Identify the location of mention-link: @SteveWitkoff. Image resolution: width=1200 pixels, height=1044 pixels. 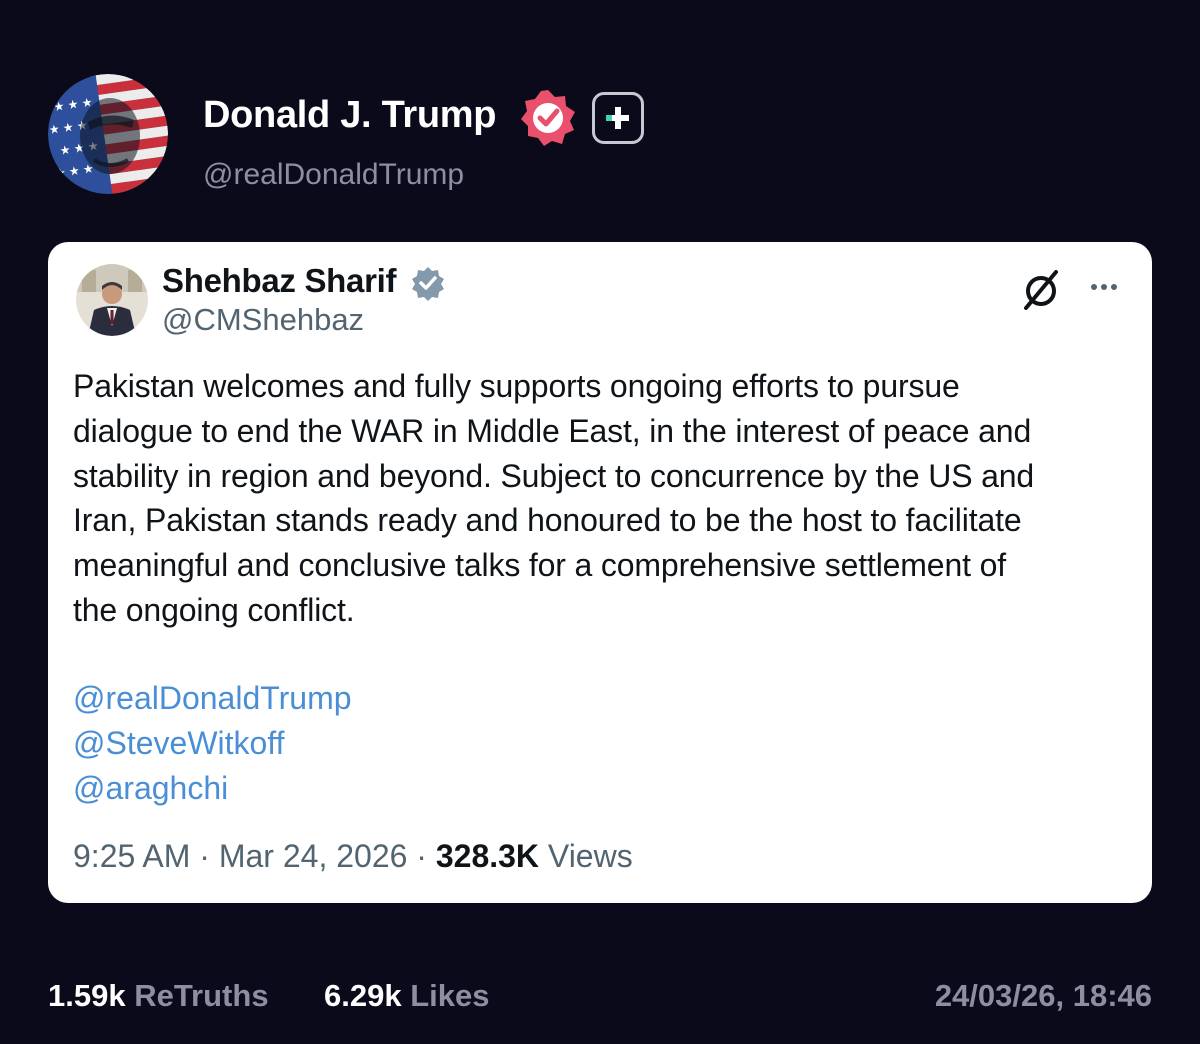
(212, 743).